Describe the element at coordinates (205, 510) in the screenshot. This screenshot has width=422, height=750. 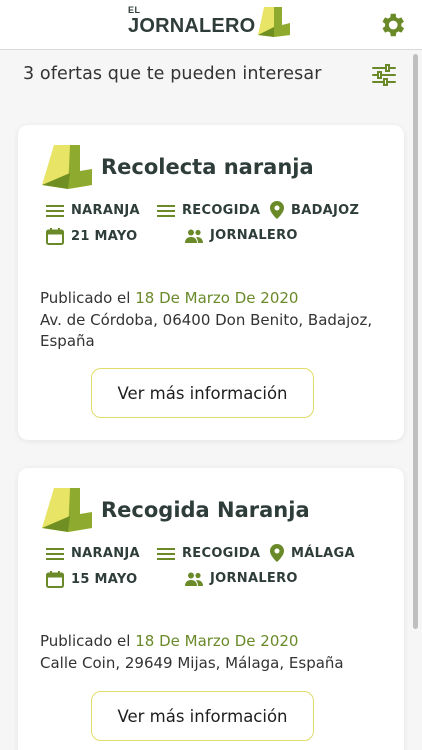
I see `offer-title: Recogida Naranja` at that location.